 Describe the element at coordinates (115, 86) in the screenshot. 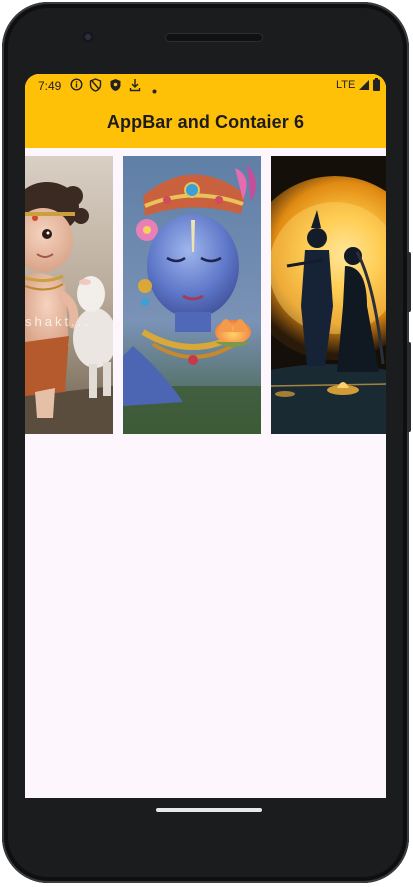

I see `shield-filled-icon` at that location.